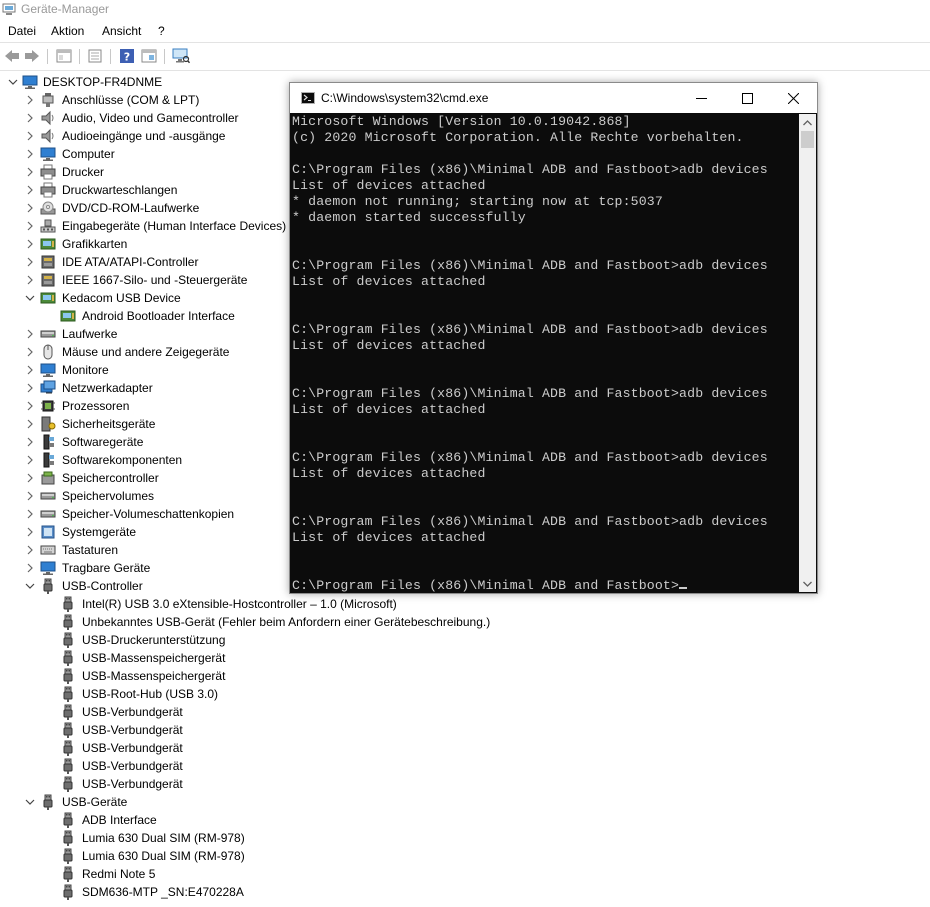 The image size is (930, 907). Describe the element at coordinates (465, 640) in the screenshot. I see `tree-device: USB-Druckerunterstützung` at that location.